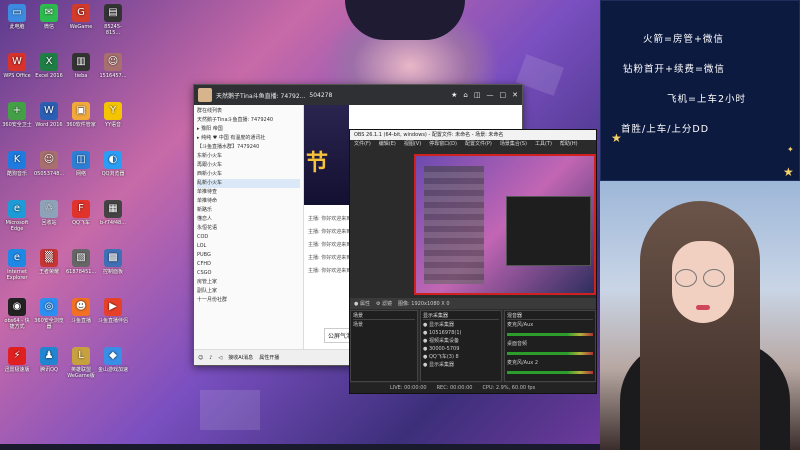 This screenshot has width=800, height=450. What do you see at coordinates (384, 346) in the screenshot?
I see `scenes-panel: 场景 场景` at bounding box center [384, 346].